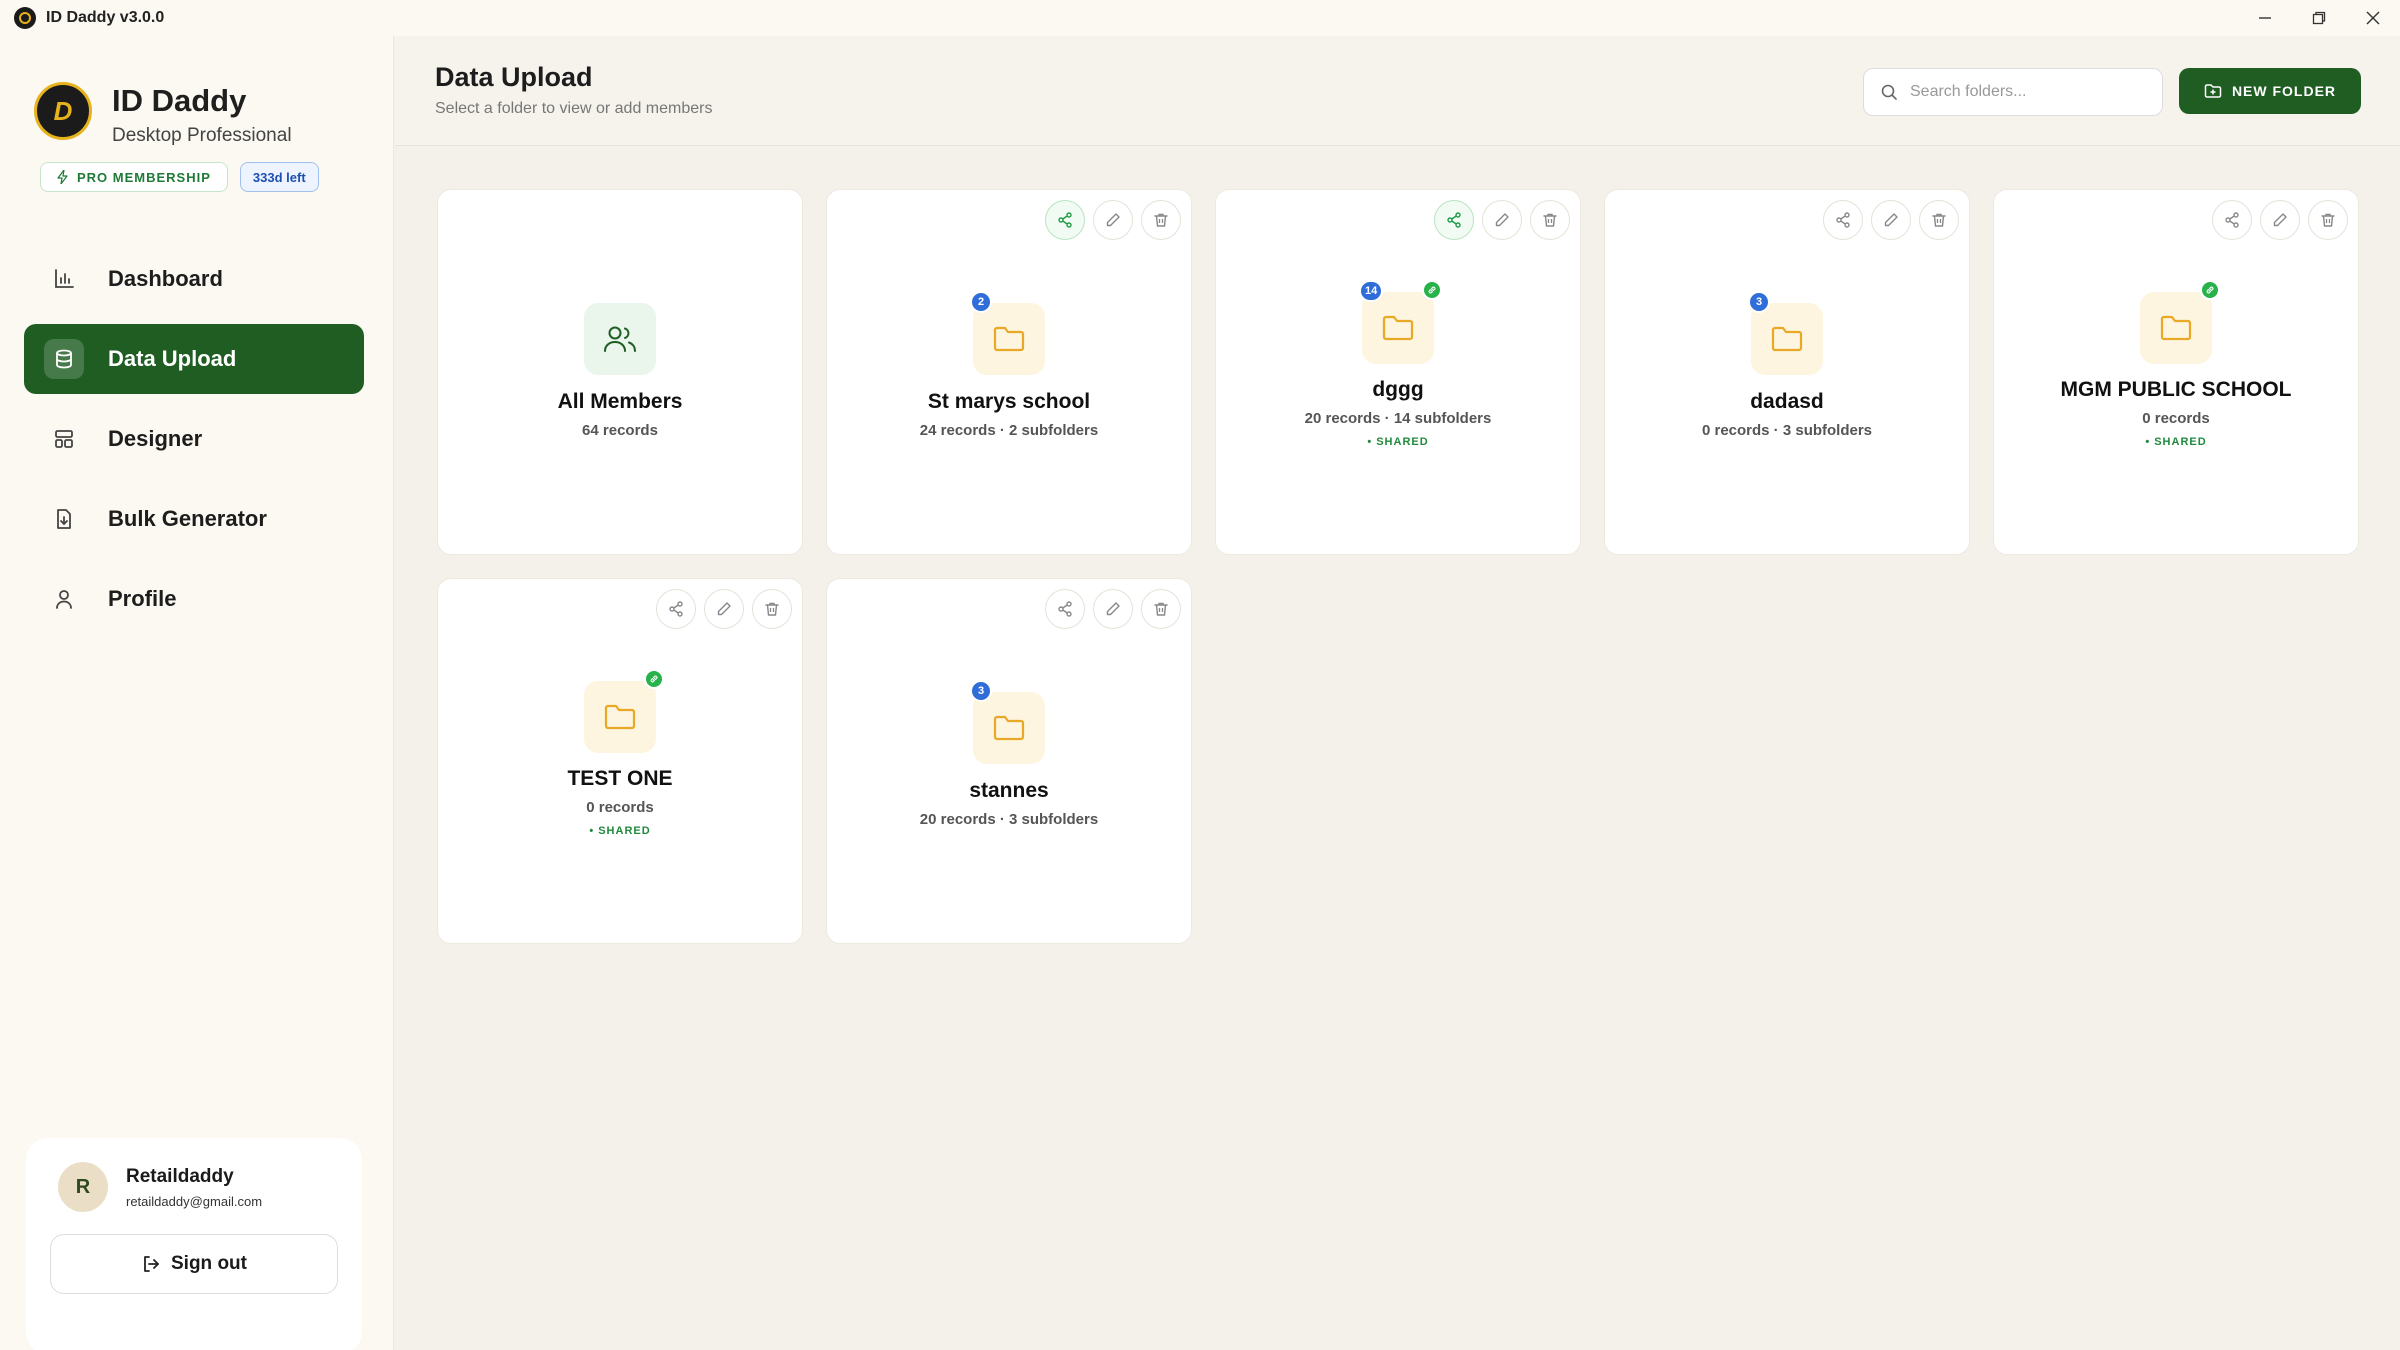  I want to click on close-icon, so click(2373, 18).